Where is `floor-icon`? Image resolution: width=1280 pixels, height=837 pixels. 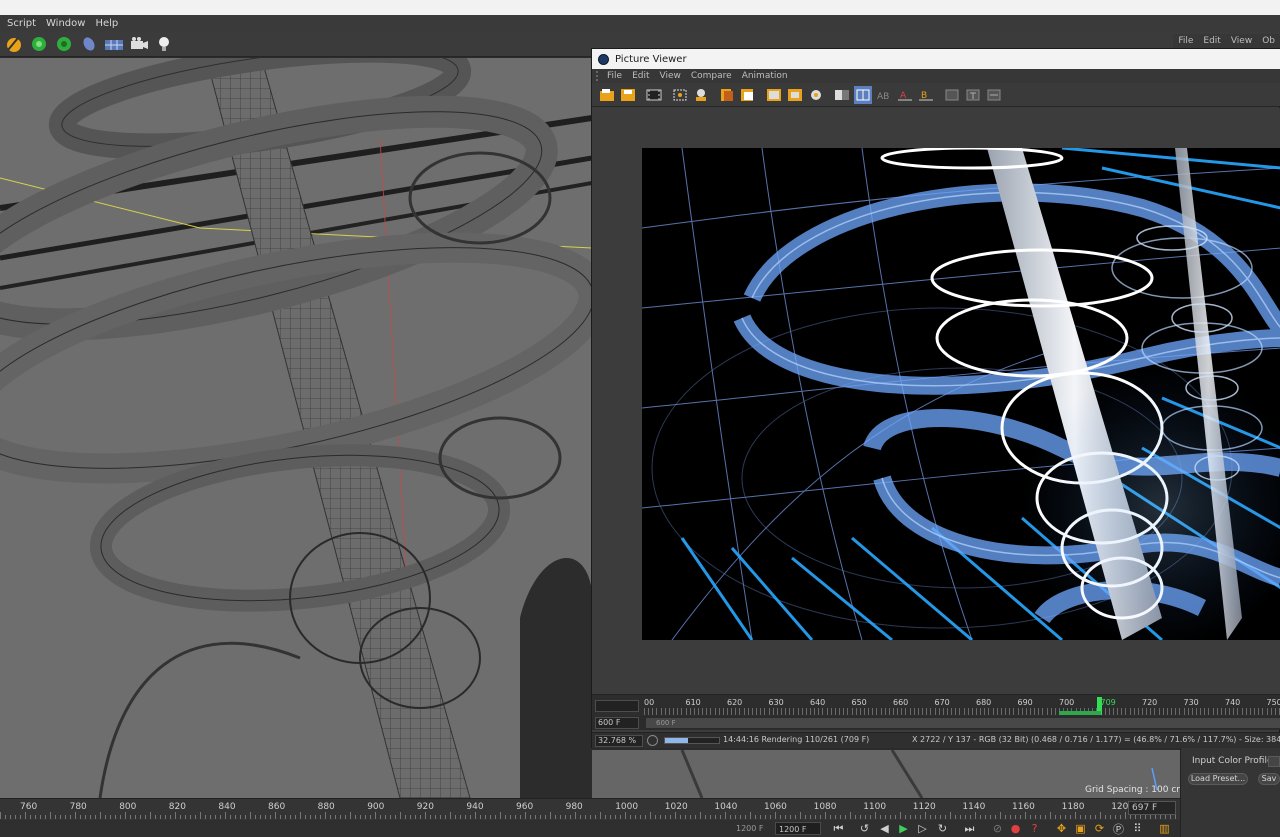
floor-icon is located at coordinates (114, 44).